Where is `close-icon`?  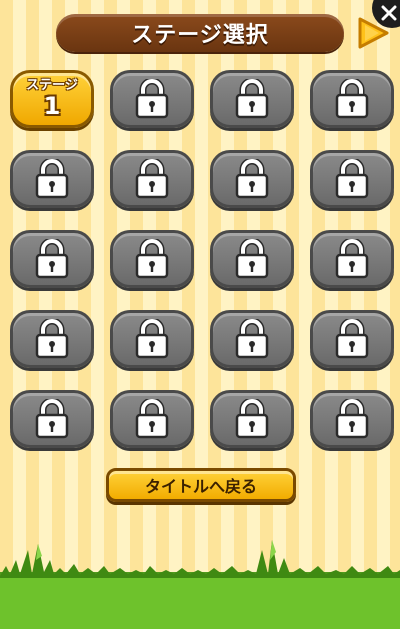 close-icon is located at coordinates (389, 13).